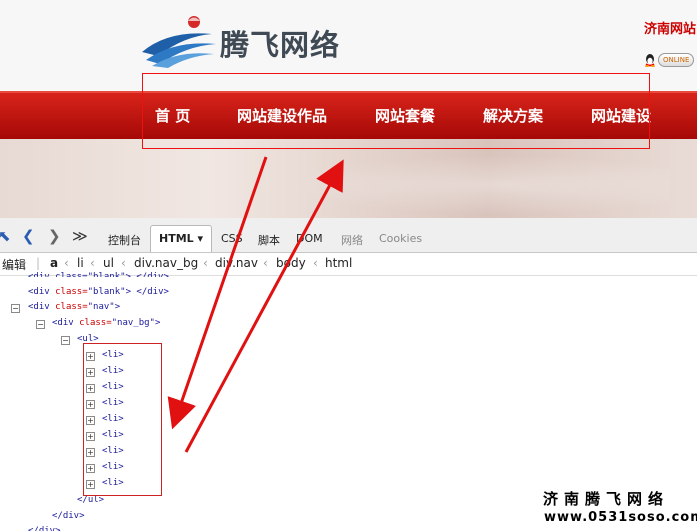  I want to click on tree-node-blank: <div class="blank"> </div>, so click(98, 292).